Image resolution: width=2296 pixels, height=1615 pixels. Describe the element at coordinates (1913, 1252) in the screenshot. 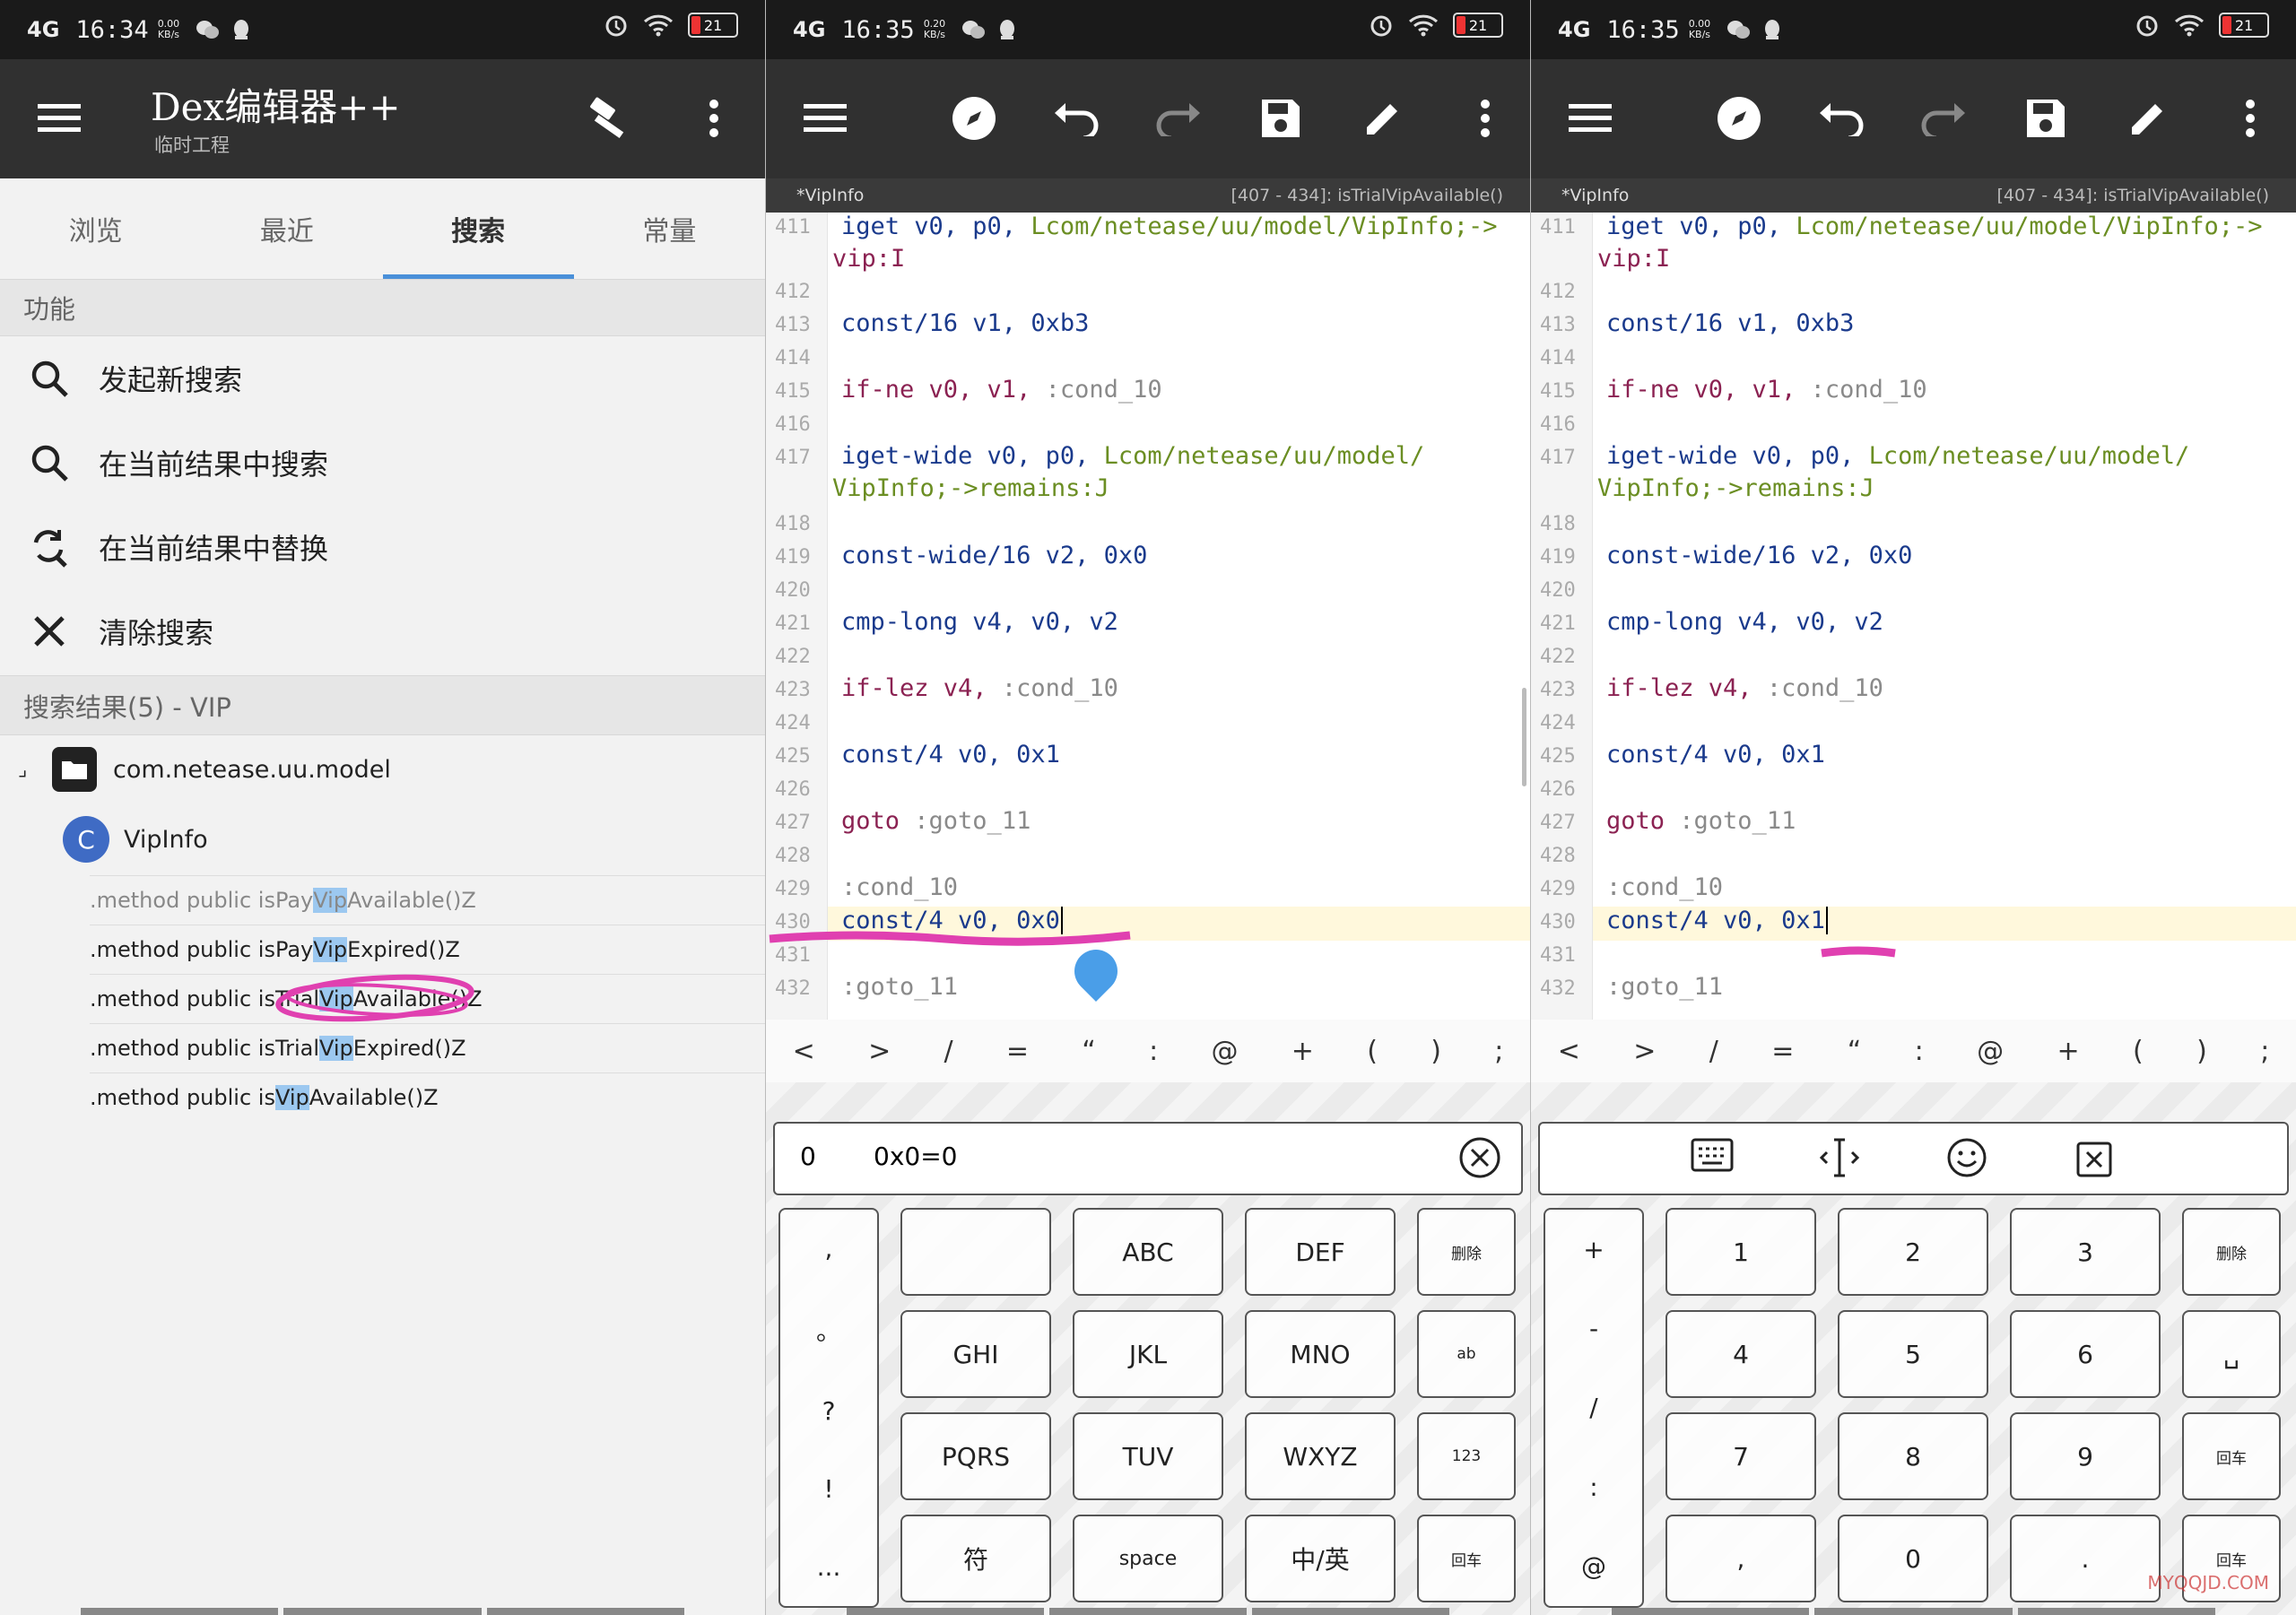

I see `key-2: 2` at that location.